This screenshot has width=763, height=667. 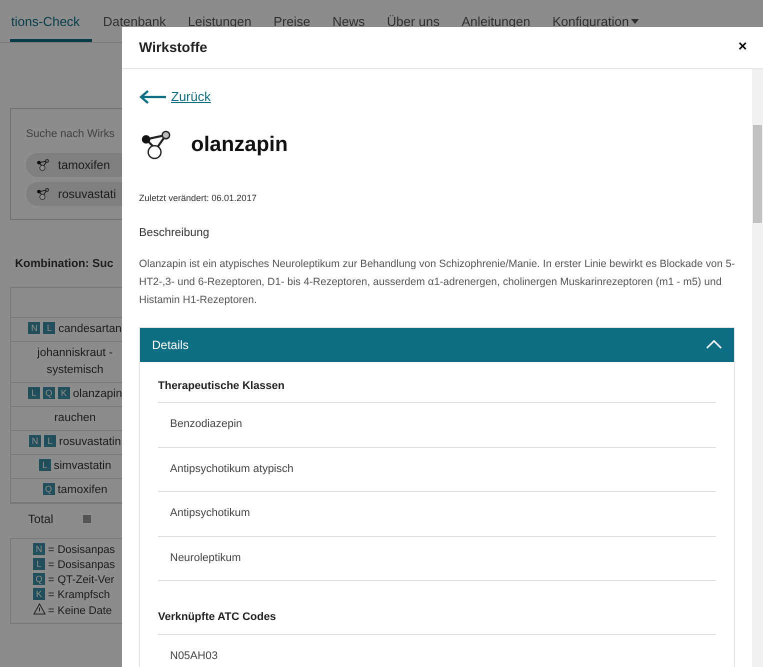 What do you see at coordinates (757, 368) in the screenshot?
I see `scrollbar` at bounding box center [757, 368].